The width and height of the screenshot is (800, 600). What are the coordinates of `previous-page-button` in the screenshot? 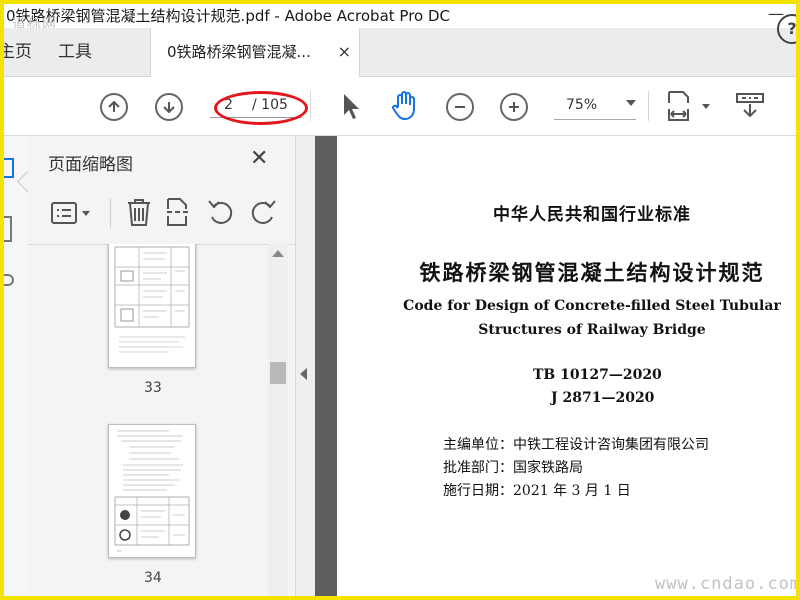 It's located at (114, 107).